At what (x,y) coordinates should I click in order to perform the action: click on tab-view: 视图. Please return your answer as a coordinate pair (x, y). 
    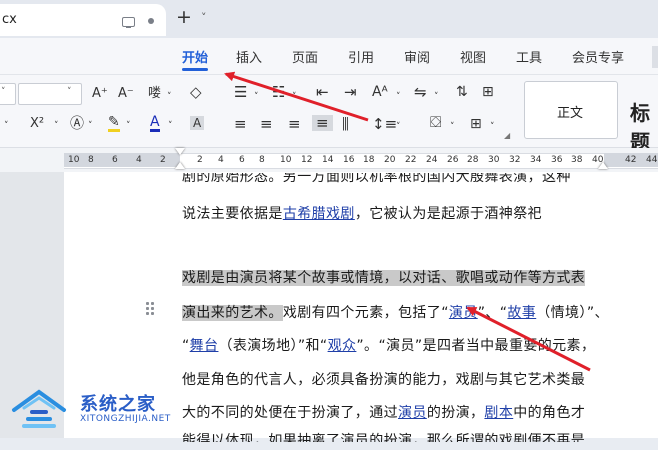
    Looking at the image, I should click on (473, 56).